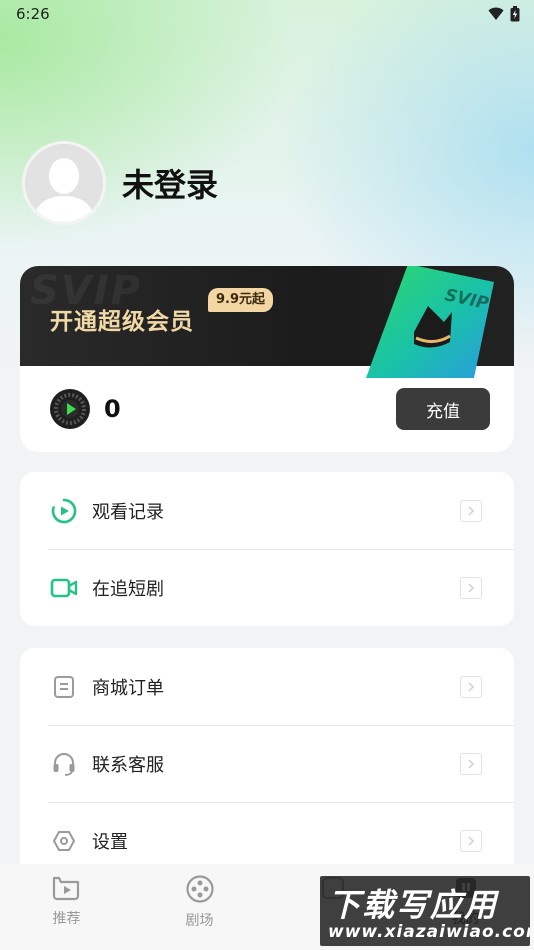 Image resolution: width=534 pixels, height=950 pixels. What do you see at coordinates (241, 300) in the screenshot?
I see `price-tag: 9.9元起` at bounding box center [241, 300].